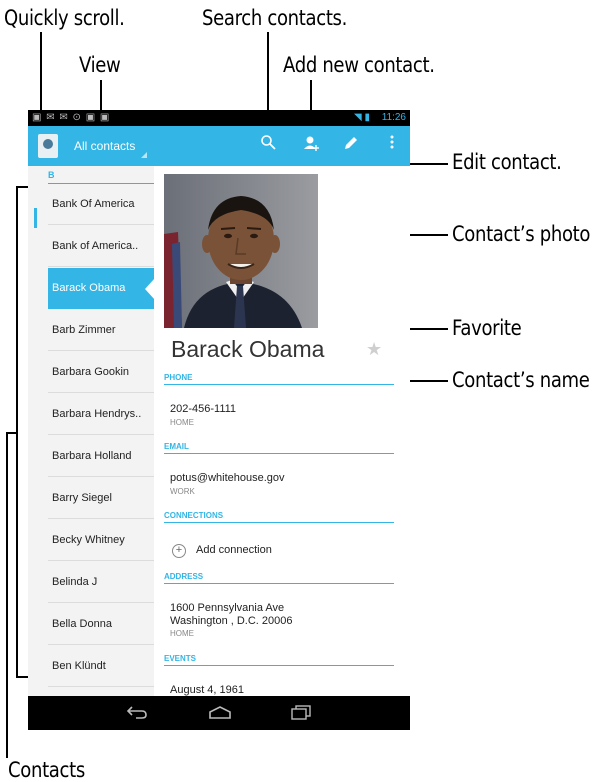 Image resolution: width=601 pixels, height=782 pixels. What do you see at coordinates (101, 414) in the screenshot?
I see `list-item: Barbara Hendrys..` at bounding box center [101, 414].